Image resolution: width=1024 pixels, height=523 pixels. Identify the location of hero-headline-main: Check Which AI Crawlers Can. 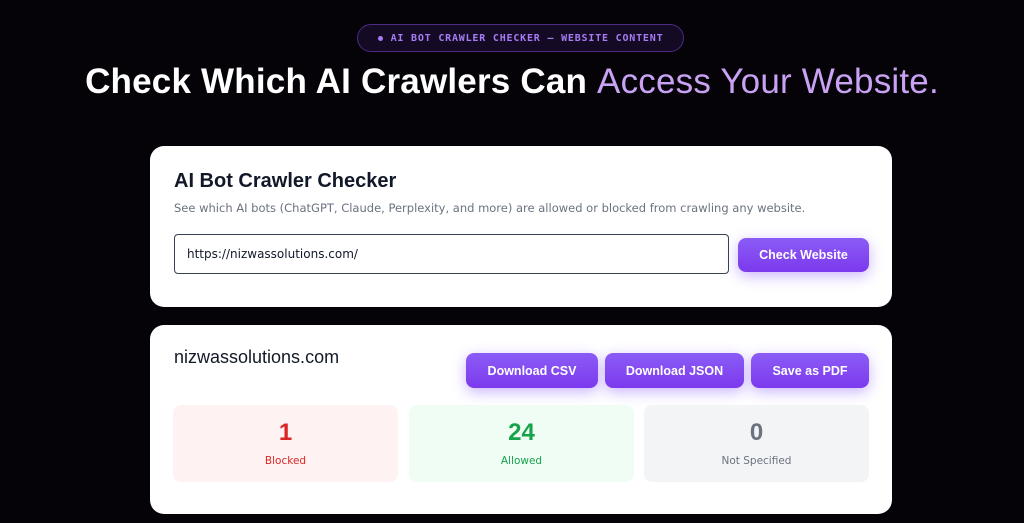
(341, 81).